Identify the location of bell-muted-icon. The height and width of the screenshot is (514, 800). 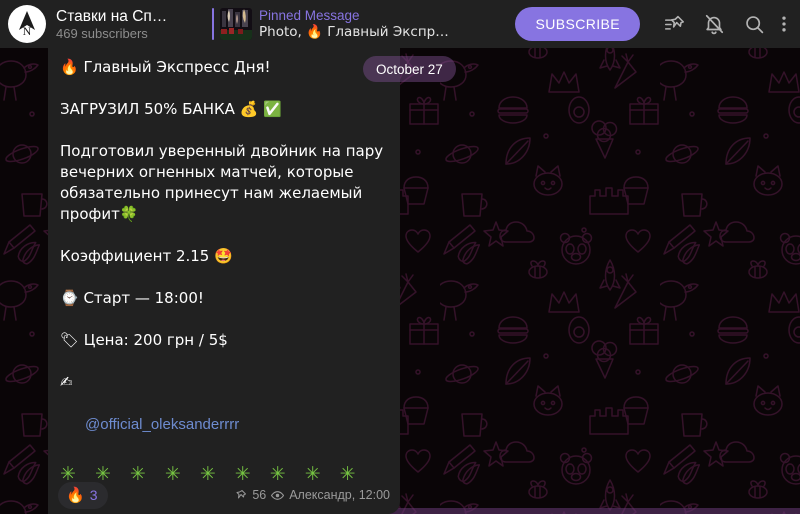
(714, 24).